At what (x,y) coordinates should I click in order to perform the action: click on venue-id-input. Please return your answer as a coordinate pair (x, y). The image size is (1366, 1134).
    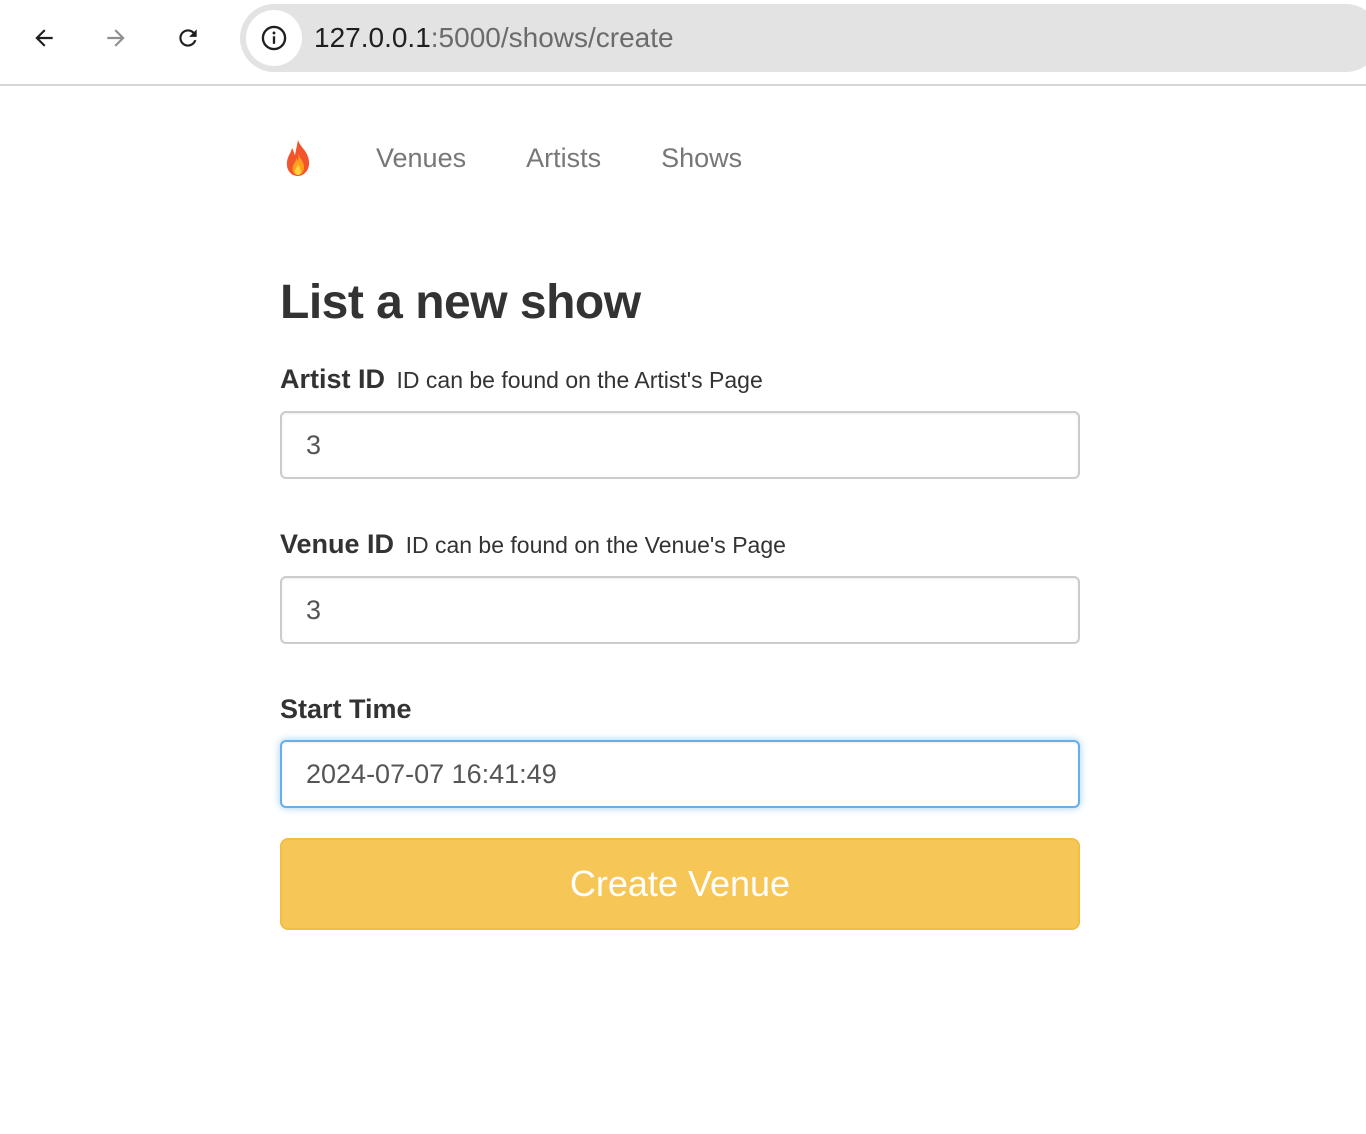
    Looking at the image, I should click on (680, 610).